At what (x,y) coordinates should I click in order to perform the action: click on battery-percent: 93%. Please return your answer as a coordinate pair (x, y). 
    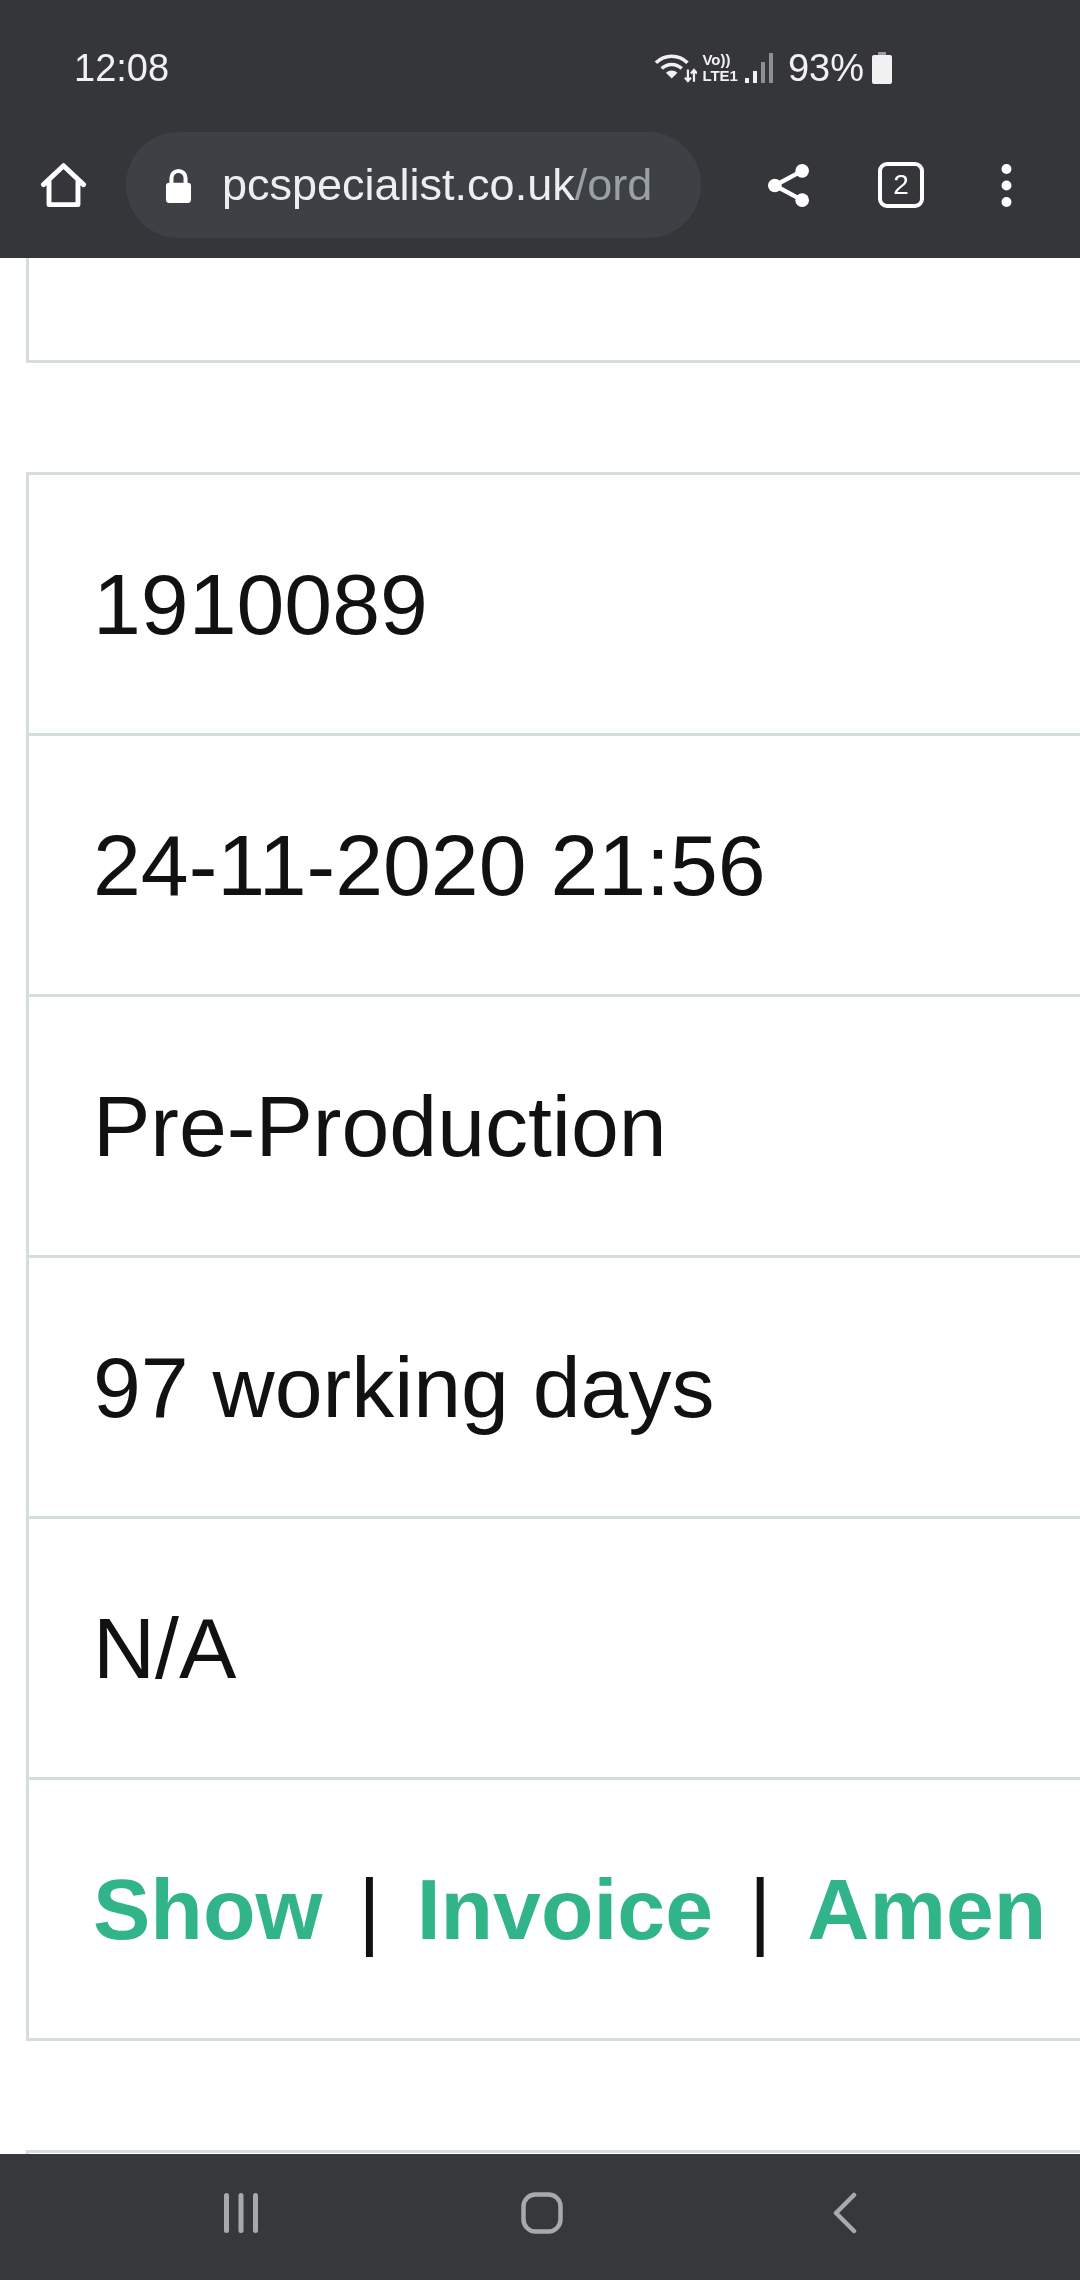
    Looking at the image, I should click on (825, 68).